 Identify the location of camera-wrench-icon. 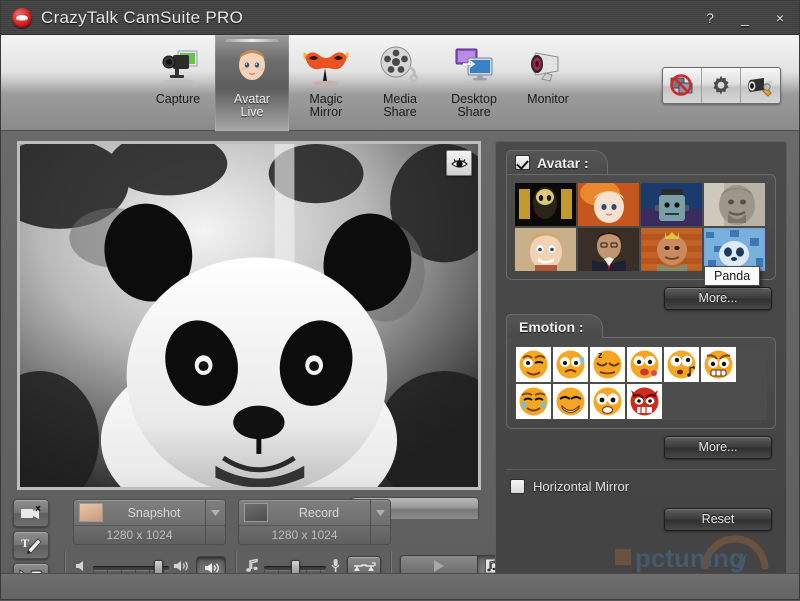
(760, 85).